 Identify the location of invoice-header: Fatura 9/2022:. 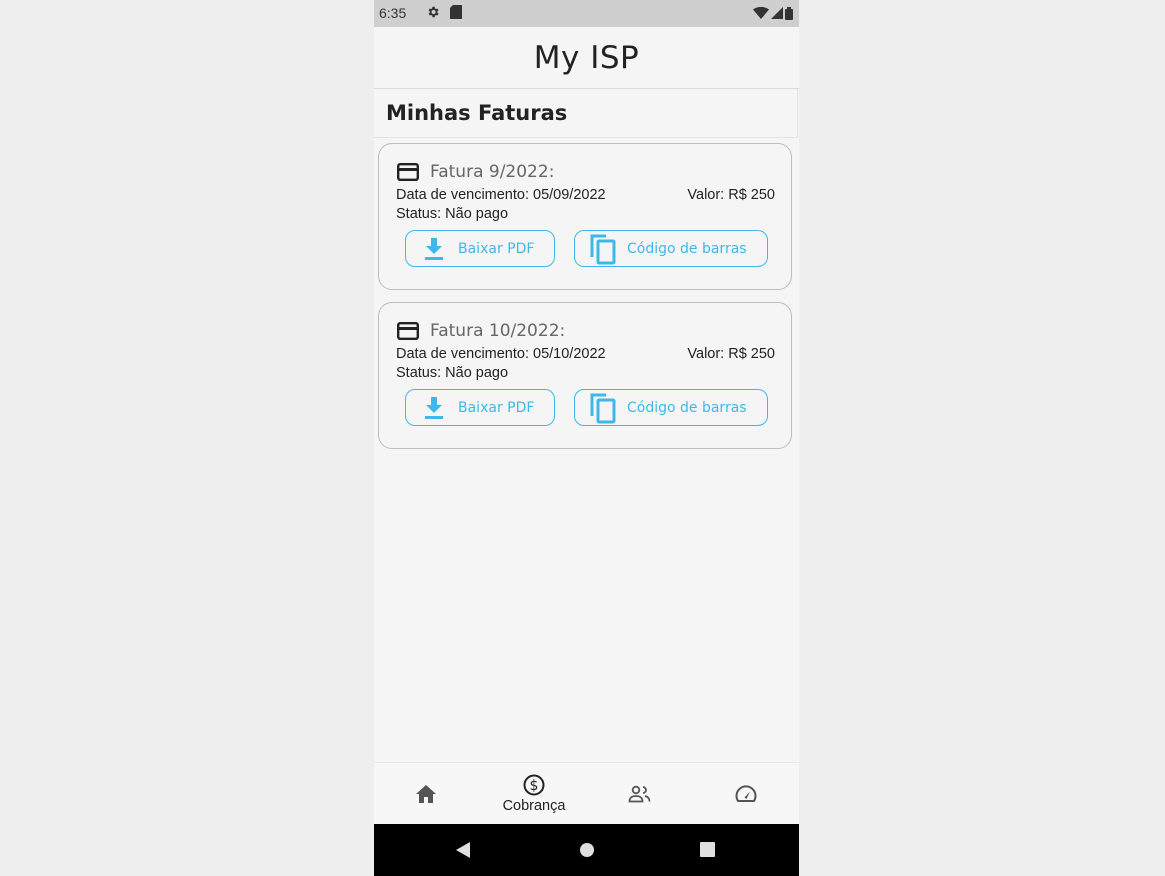
(475, 172).